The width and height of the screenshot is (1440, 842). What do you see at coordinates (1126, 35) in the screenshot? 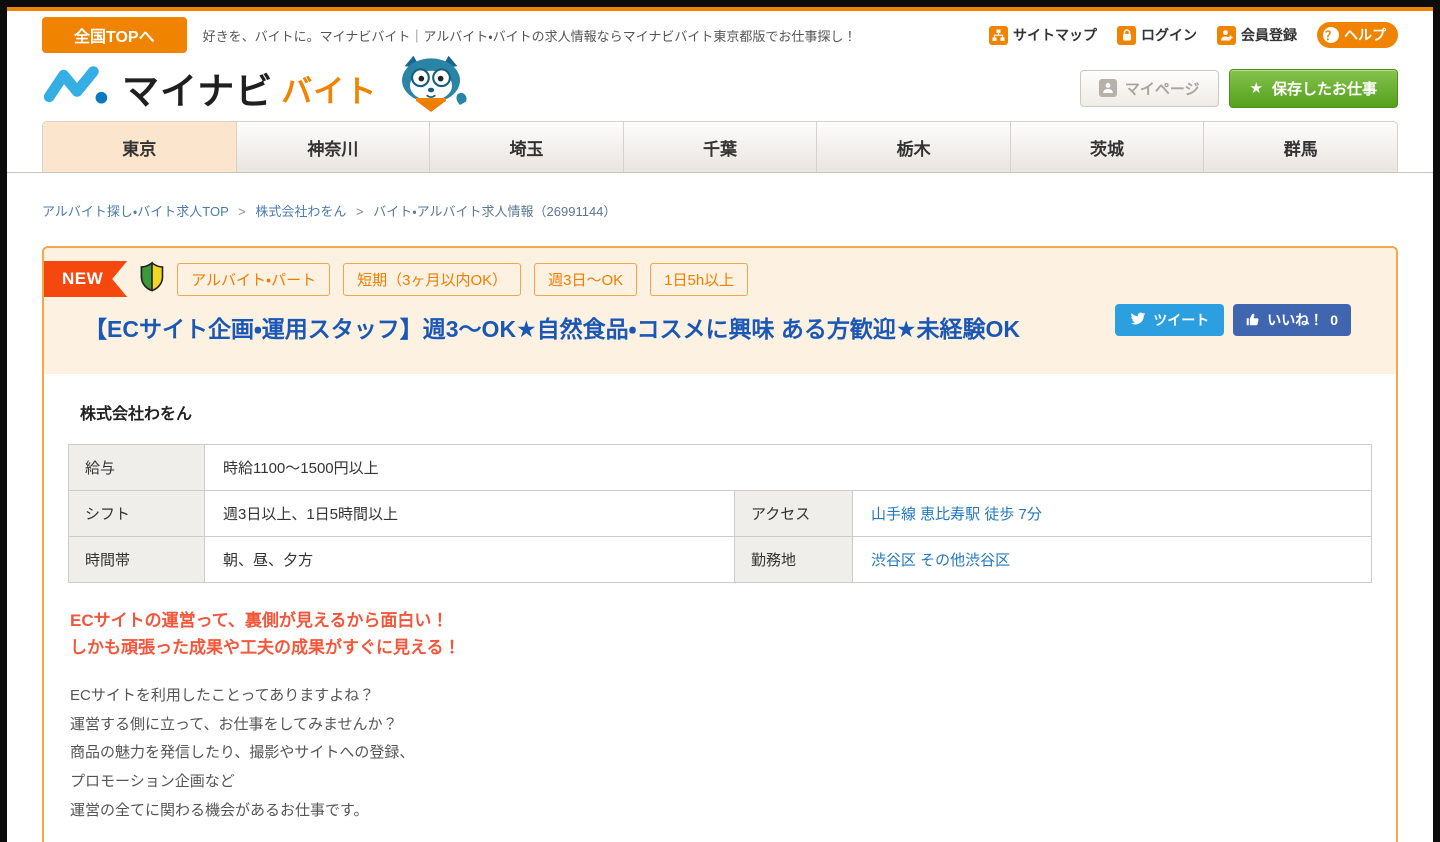
I see `lock-icon` at bounding box center [1126, 35].